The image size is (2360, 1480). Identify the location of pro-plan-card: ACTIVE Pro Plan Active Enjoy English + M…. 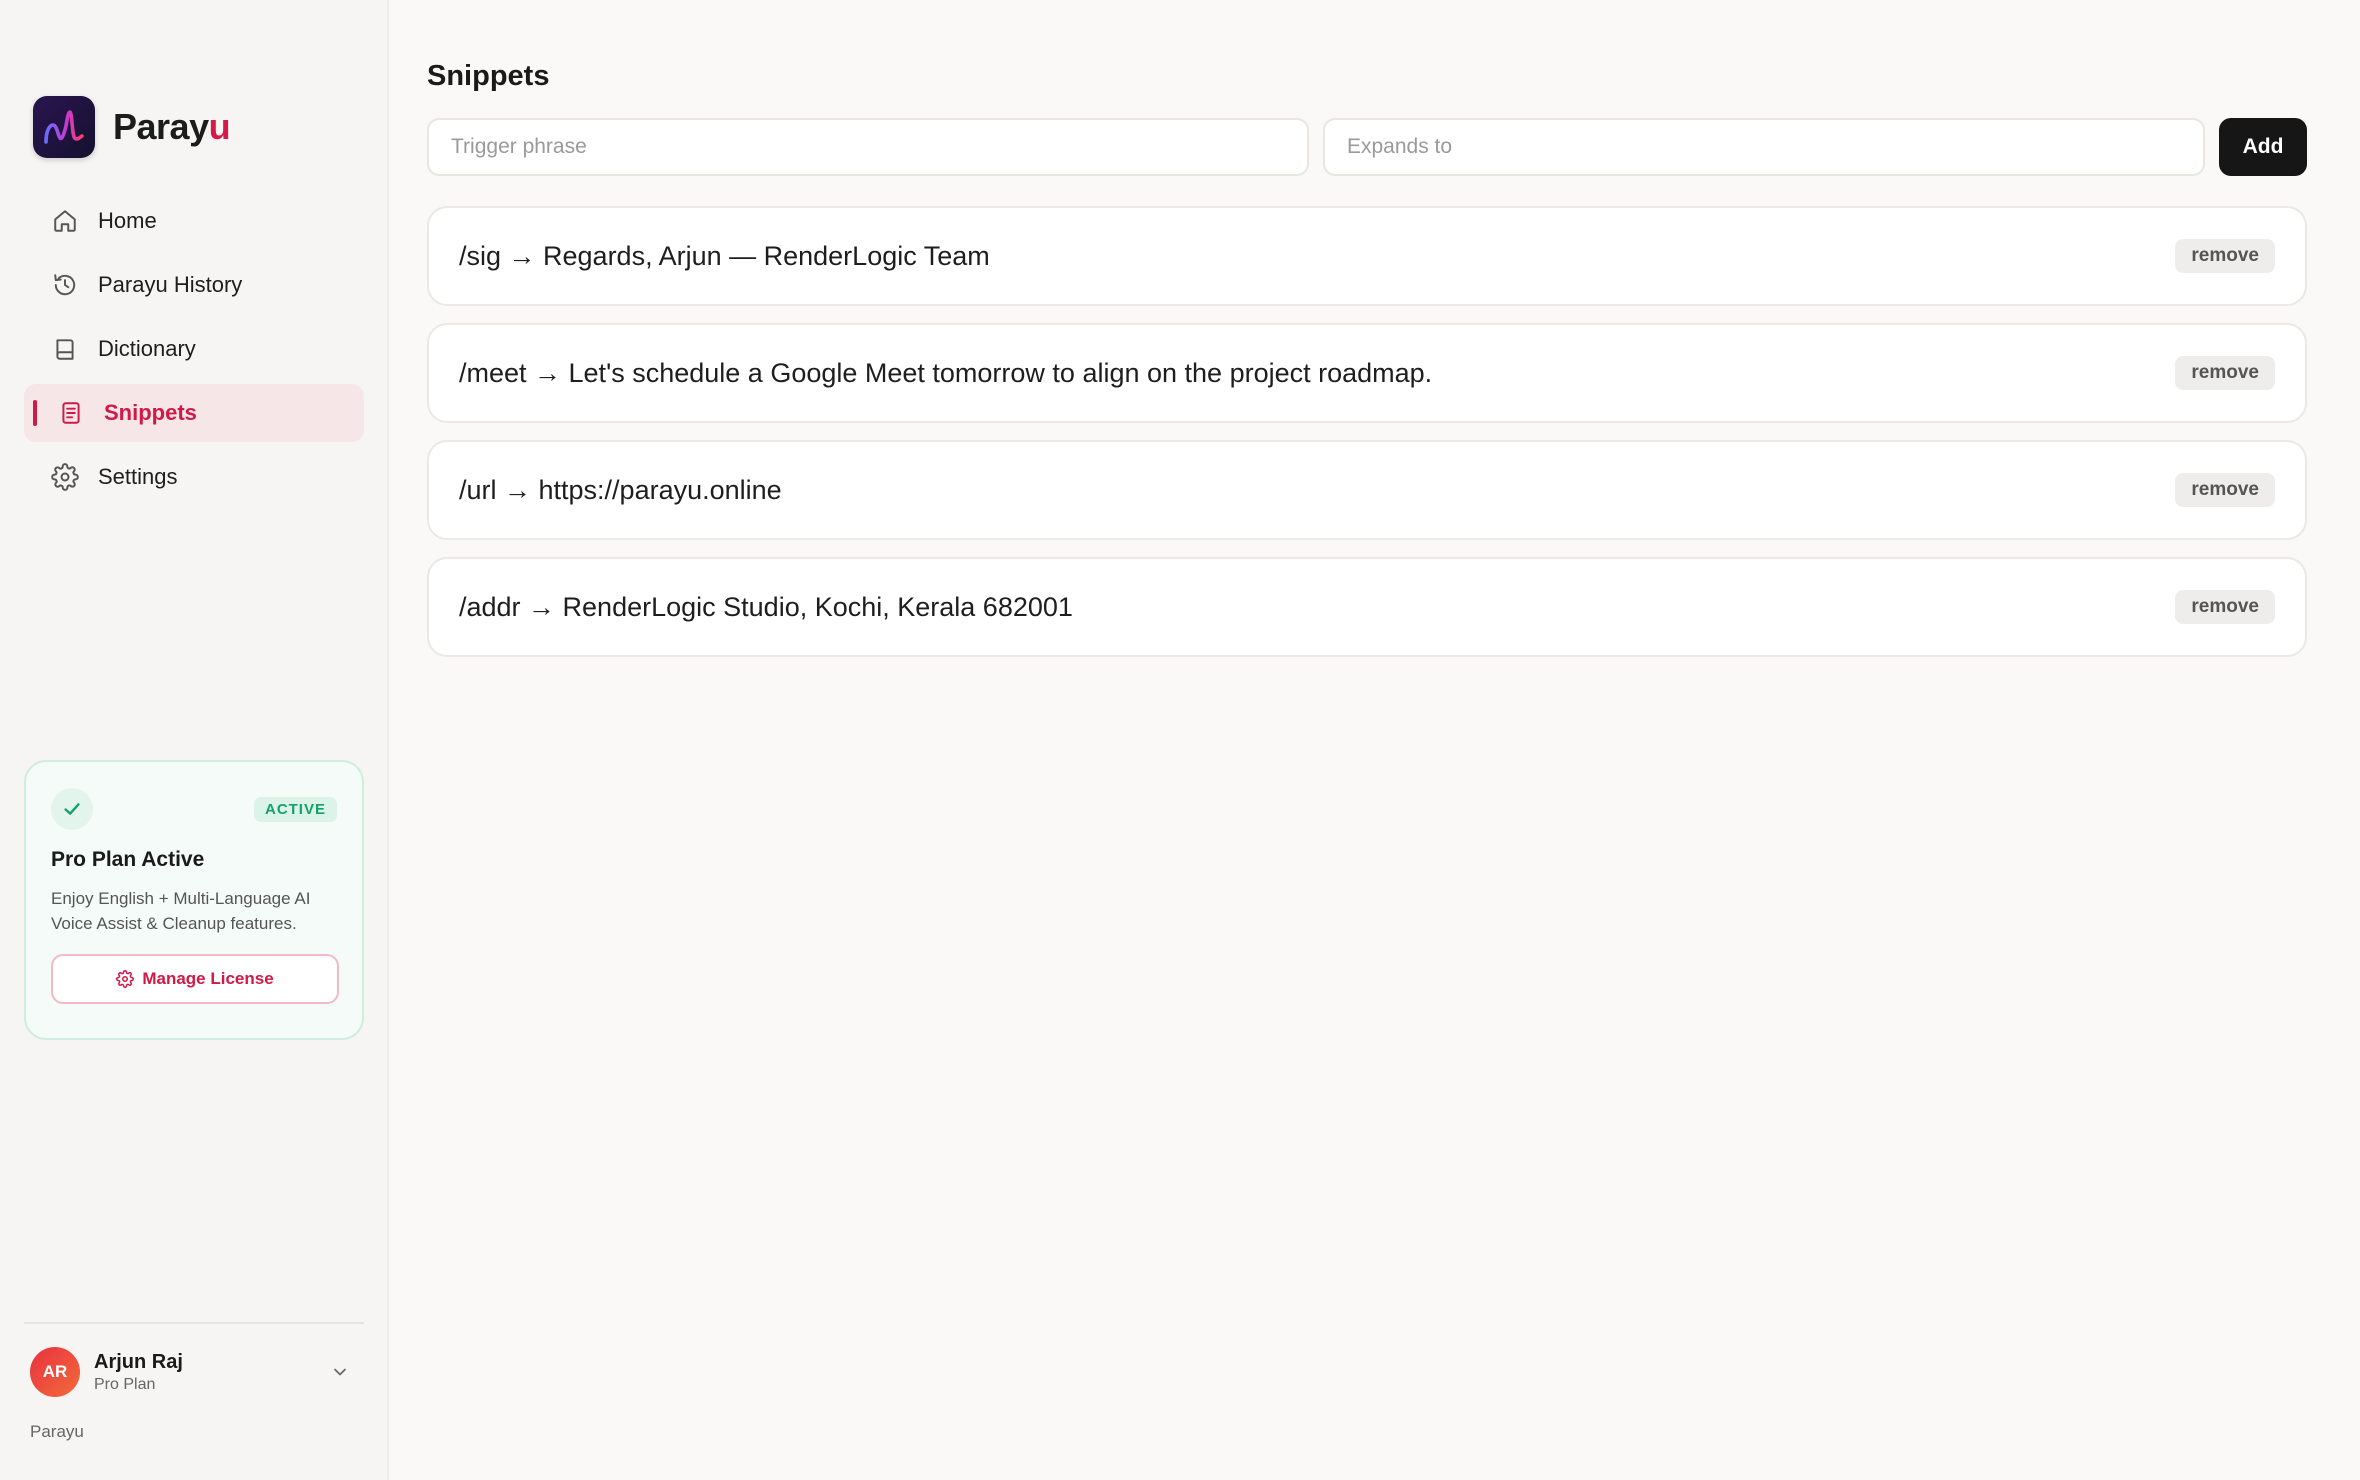
(194, 900).